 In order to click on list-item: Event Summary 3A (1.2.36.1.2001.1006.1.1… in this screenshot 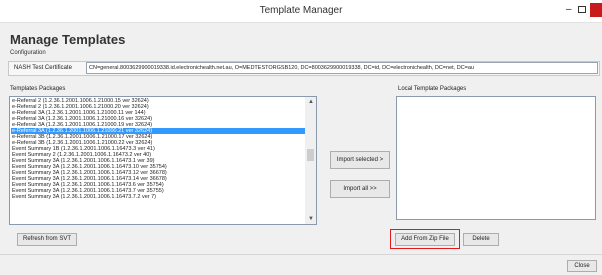, I will do `click(158, 197)`.